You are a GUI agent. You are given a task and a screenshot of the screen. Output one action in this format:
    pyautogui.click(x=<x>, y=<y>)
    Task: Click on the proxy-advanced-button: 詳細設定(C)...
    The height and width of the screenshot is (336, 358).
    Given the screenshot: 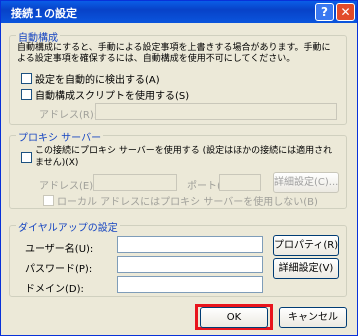 What is the action you would take?
    pyautogui.click(x=306, y=182)
    